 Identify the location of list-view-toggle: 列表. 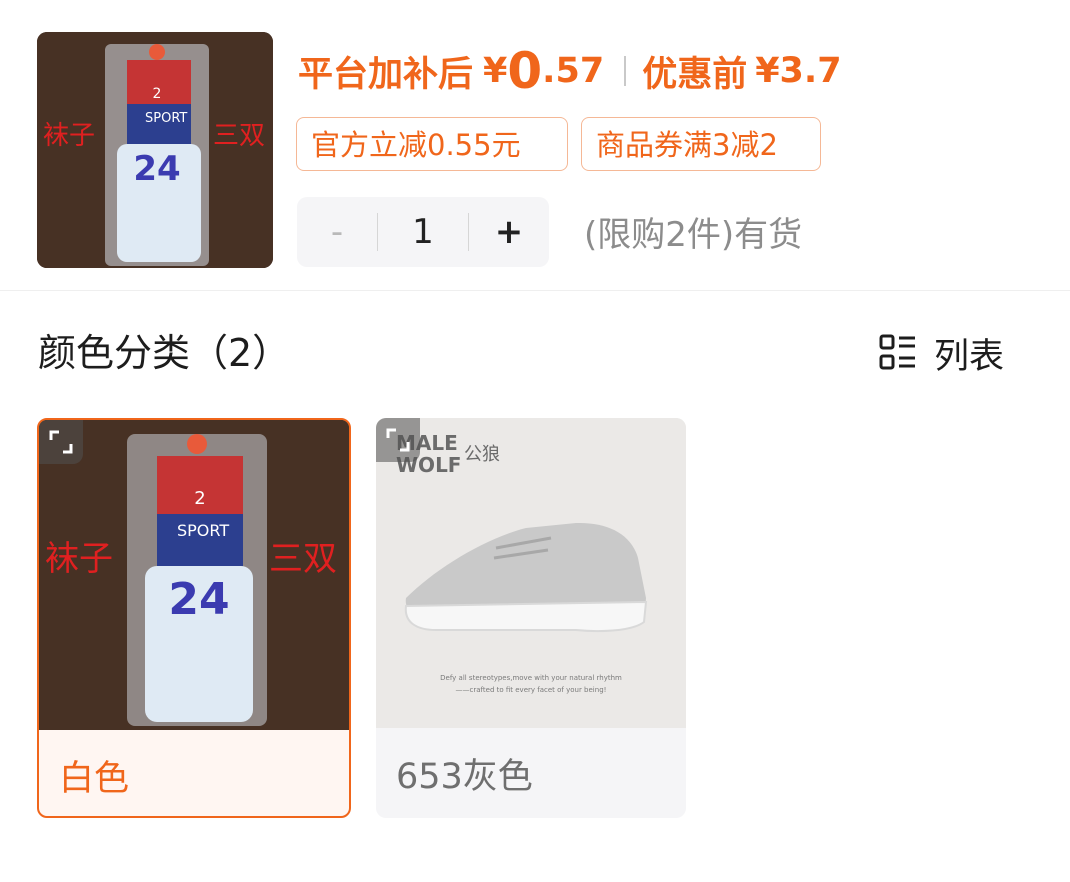
(941, 353).